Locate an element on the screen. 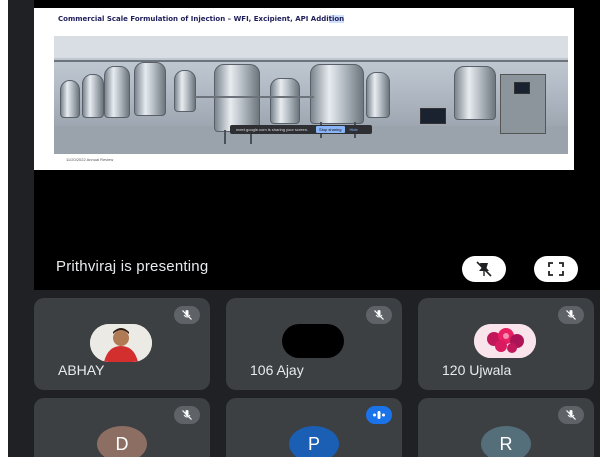 This screenshot has height=457, width=608. flowers-avatar-photo is located at coordinates (505, 341).